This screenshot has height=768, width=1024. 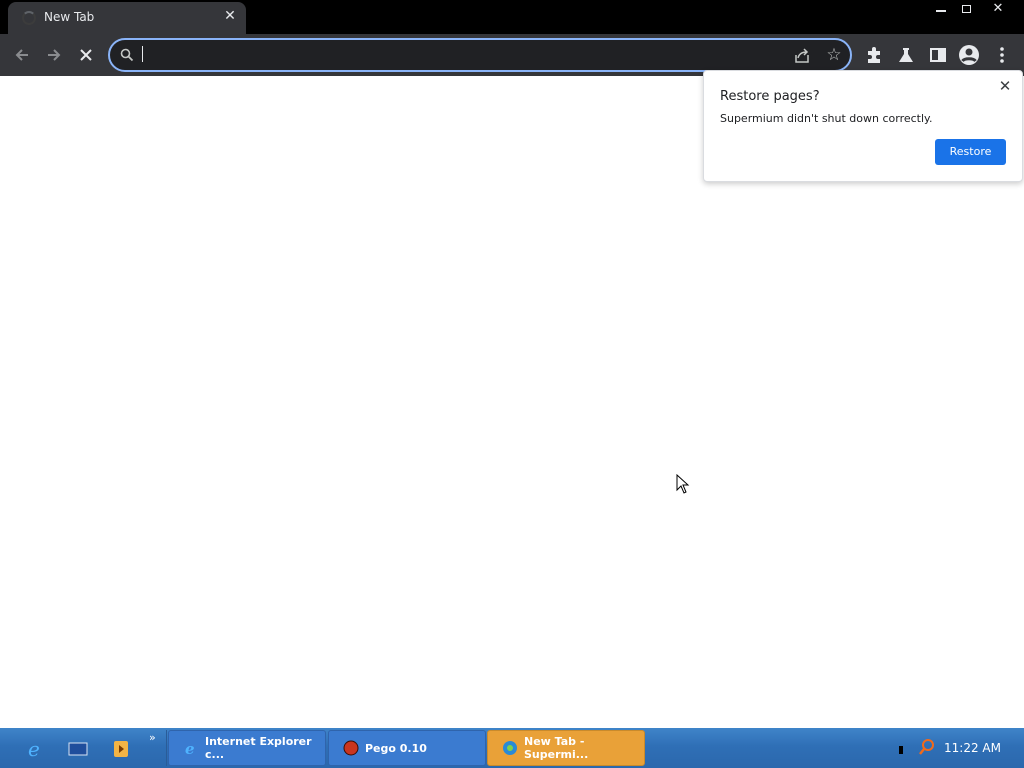 What do you see at coordinates (29, 18) in the screenshot?
I see `loading-spinner-icon` at bounding box center [29, 18].